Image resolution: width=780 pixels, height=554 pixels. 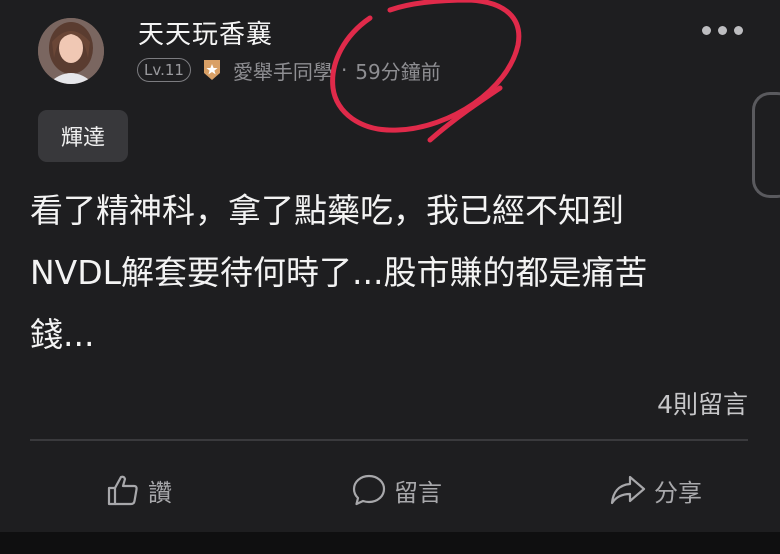 What do you see at coordinates (678, 492) in the screenshot?
I see `share-label: 分享` at bounding box center [678, 492].